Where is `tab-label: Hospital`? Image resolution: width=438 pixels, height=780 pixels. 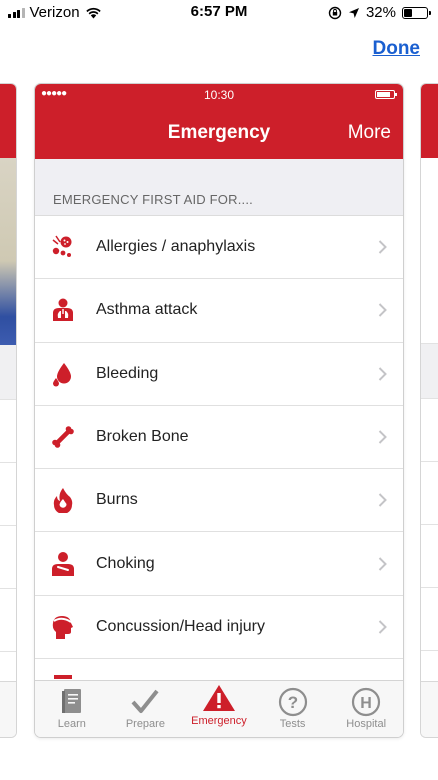
tab-label: Hospital is located at coordinates (366, 724).